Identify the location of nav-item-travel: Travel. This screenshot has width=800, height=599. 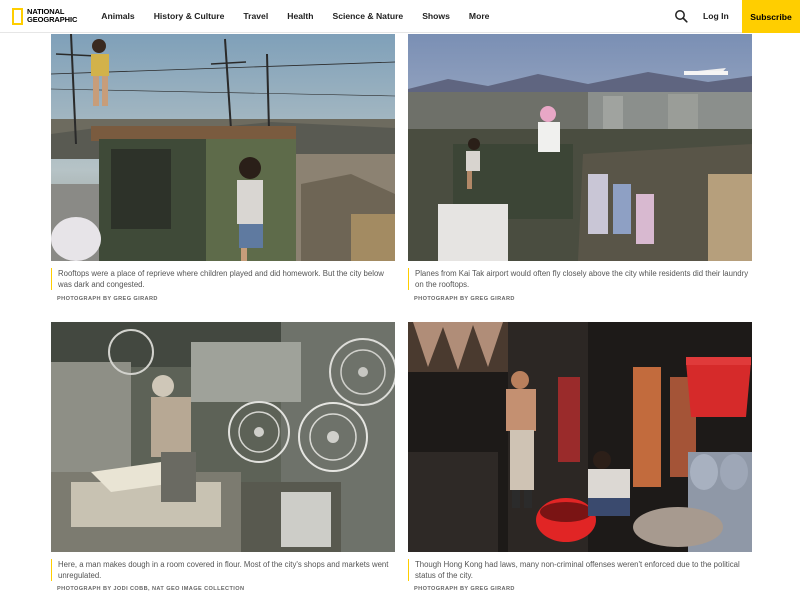
(255, 16).